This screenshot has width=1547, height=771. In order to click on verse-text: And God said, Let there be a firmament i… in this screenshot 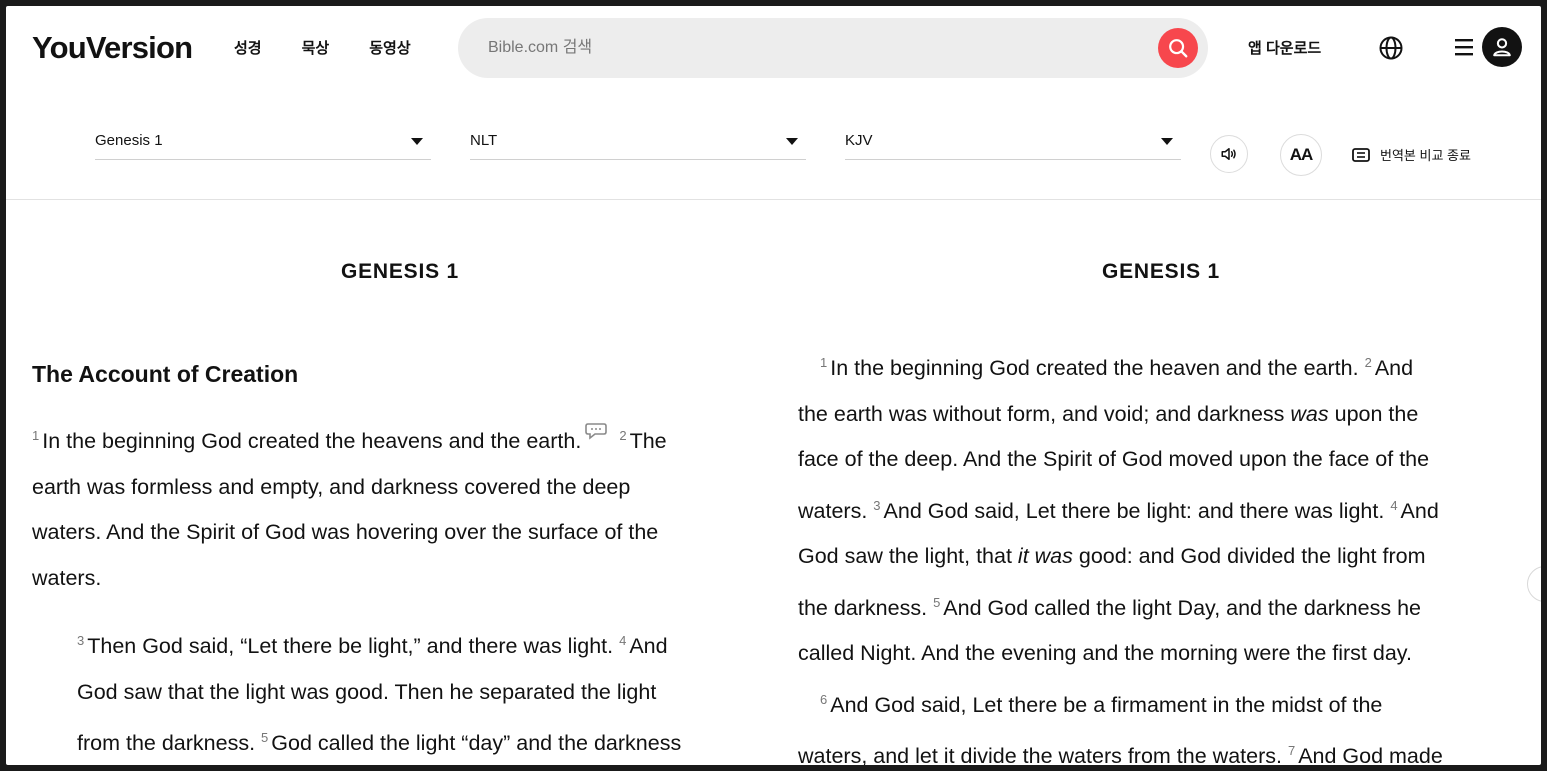, I will do `click(1106, 705)`.